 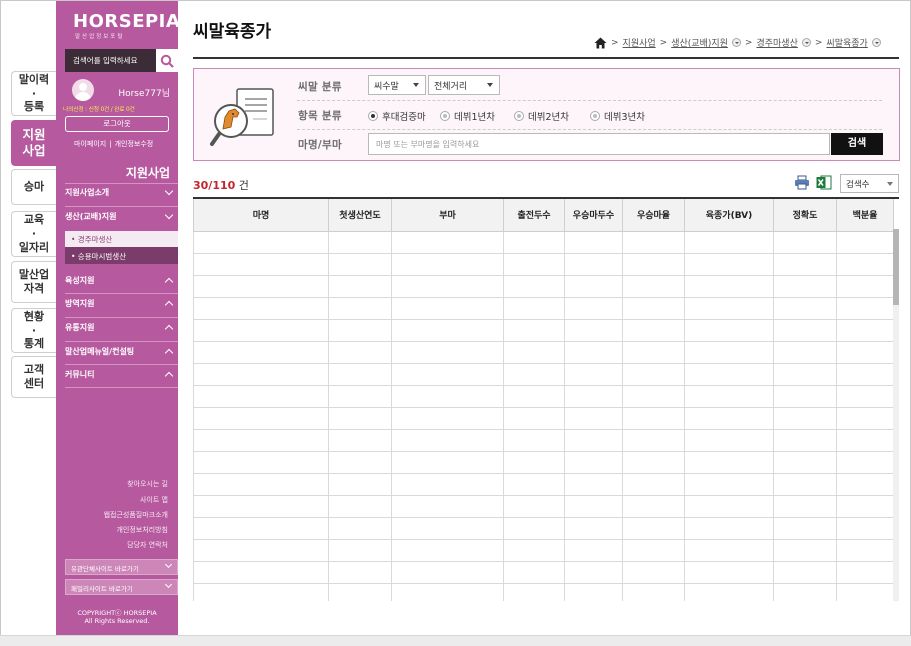 I want to click on horse-name-input: 마명 또는 부마명을 입력하세요, so click(x=599, y=144).